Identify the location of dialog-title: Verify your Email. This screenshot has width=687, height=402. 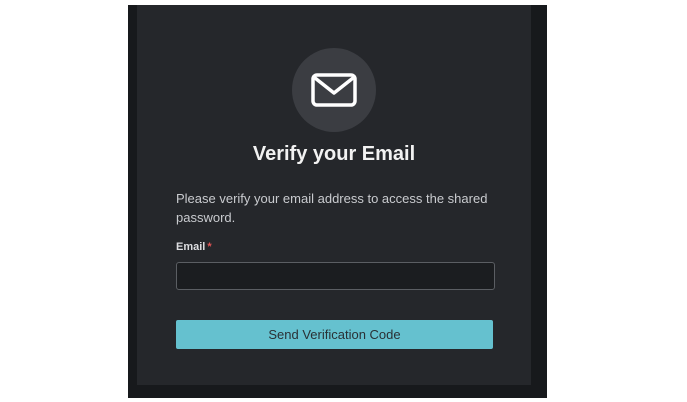
(334, 154).